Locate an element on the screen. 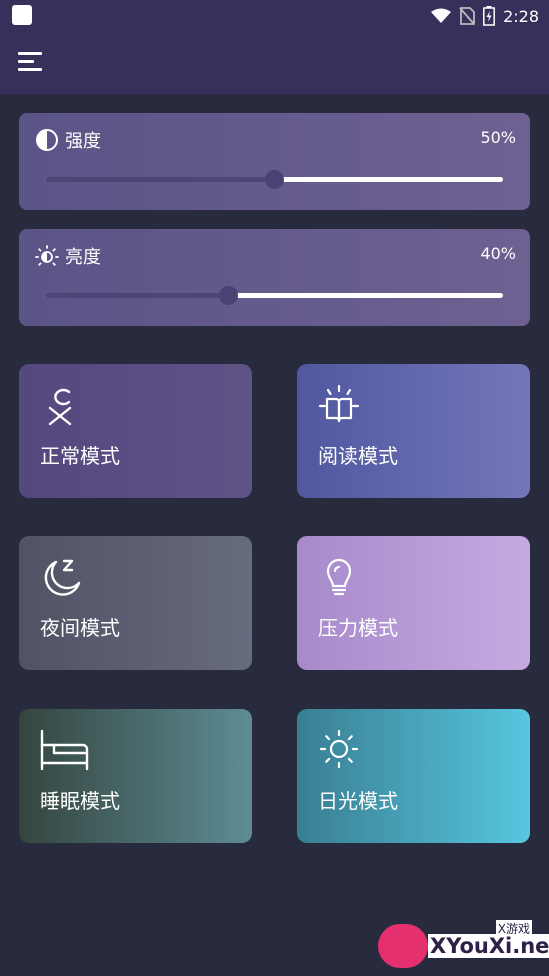 This screenshot has height=976, width=549. notification-icon is located at coordinates (22, 15).